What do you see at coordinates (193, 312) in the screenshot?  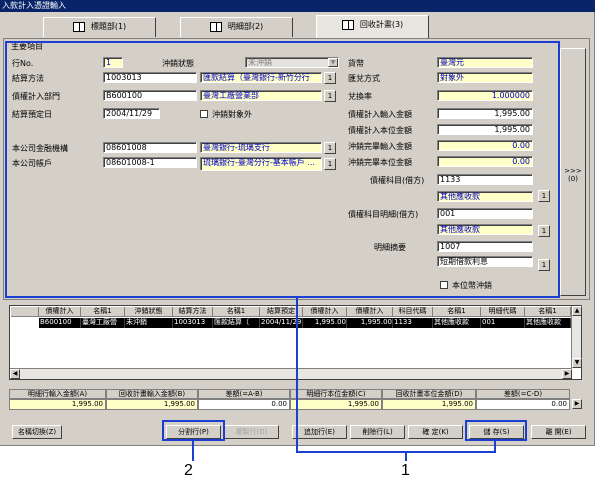 I see `grid-header: 結算方法` at bounding box center [193, 312].